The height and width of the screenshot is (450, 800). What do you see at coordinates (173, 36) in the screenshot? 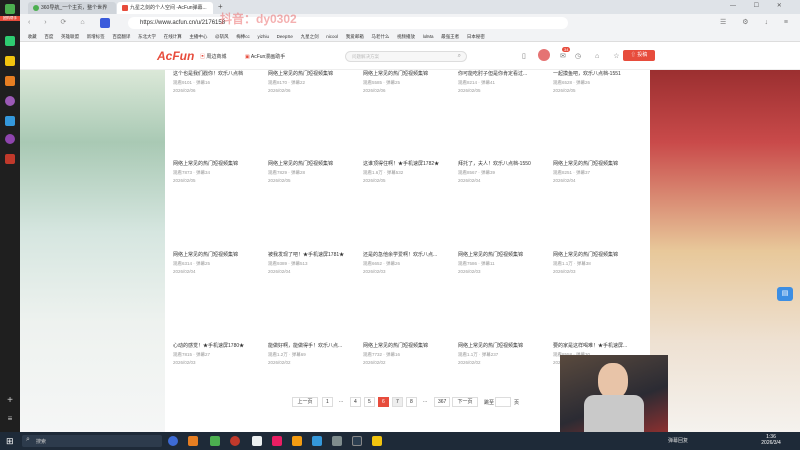
I see `bookmark: 在线计算` at bounding box center [173, 36].